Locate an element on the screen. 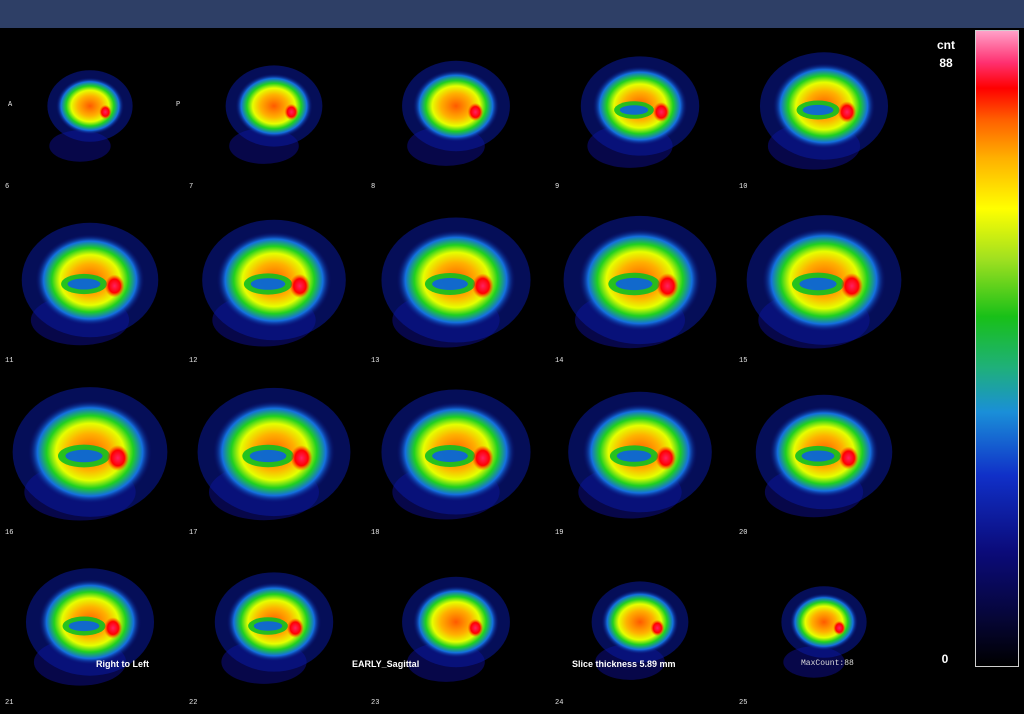 The image size is (1024, 714). slice-number-label: 22 is located at coordinates (193, 703).